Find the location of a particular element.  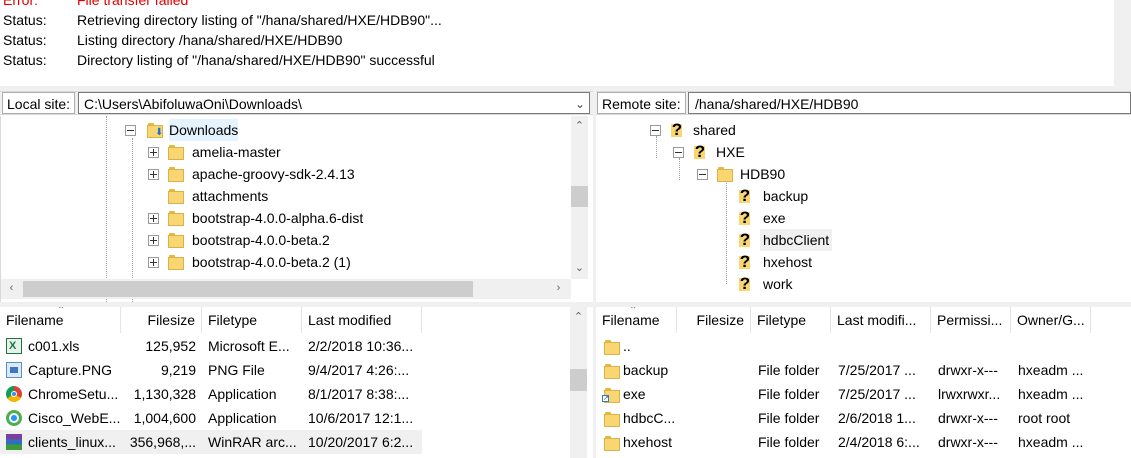

scroll-left-icon: ‹ is located at coordinates (11, 288).